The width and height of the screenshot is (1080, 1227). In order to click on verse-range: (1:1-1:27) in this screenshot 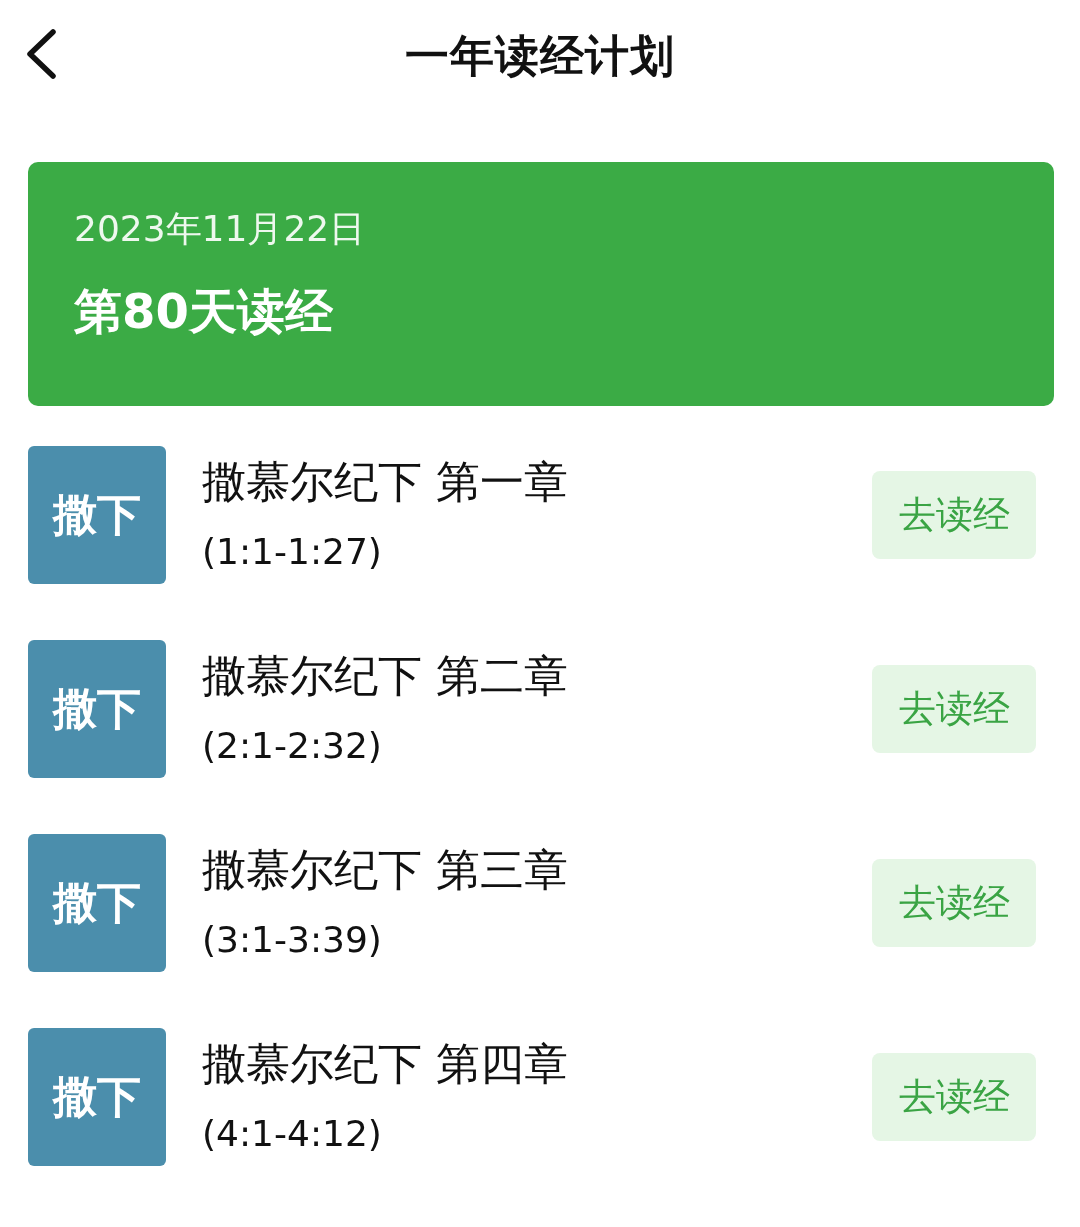, I will do `click(292, 552)`.